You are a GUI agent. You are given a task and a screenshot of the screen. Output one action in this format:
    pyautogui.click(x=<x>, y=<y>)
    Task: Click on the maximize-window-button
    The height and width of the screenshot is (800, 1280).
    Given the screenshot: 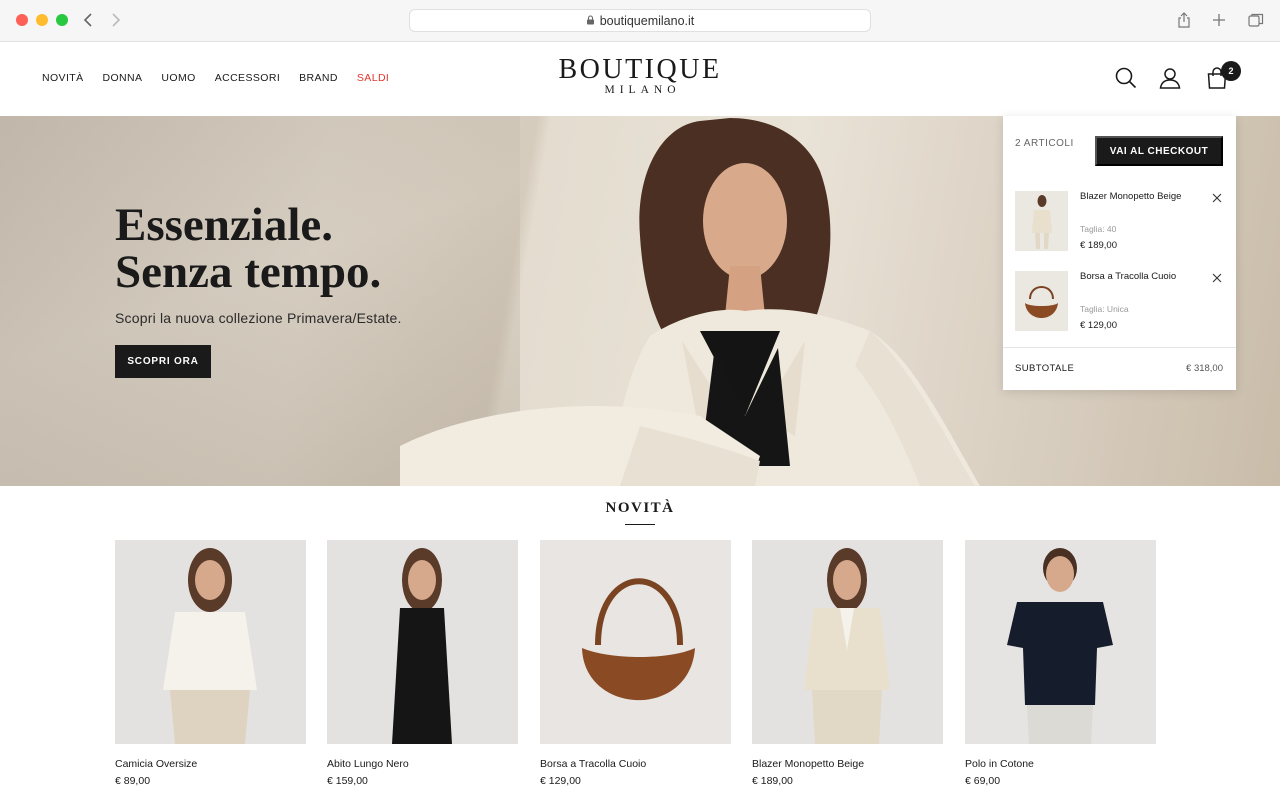 What is the action you would take?
    pyautogui.click(x=62, y=20)
    